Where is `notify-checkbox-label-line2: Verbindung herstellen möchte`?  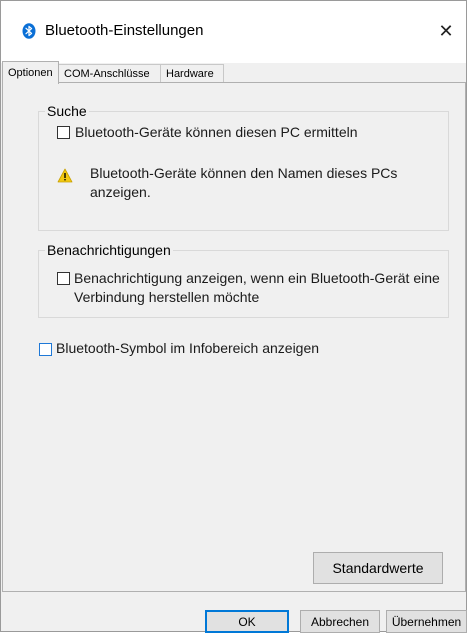 notify-checkbox-label-line2: Verbindung herstellen möchte is located at coordinates (166, 297).